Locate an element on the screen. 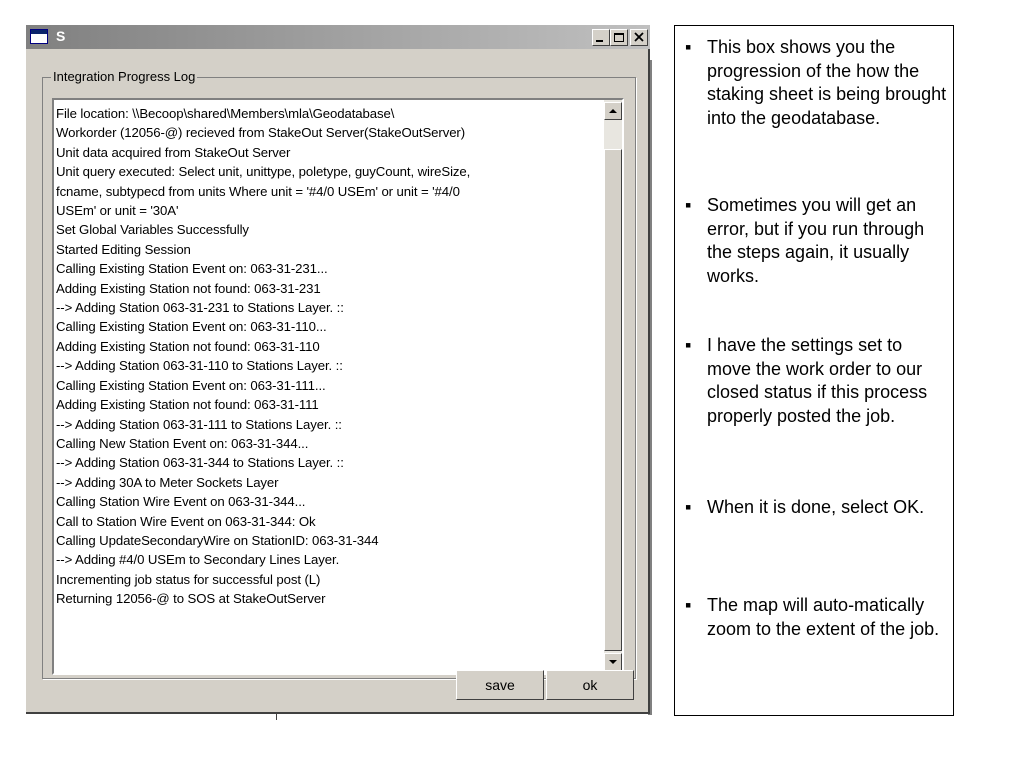 The width and height of the screenshot is (1024, 768). note-text: When it is done, select OK. is located at coordinates (816, 507).